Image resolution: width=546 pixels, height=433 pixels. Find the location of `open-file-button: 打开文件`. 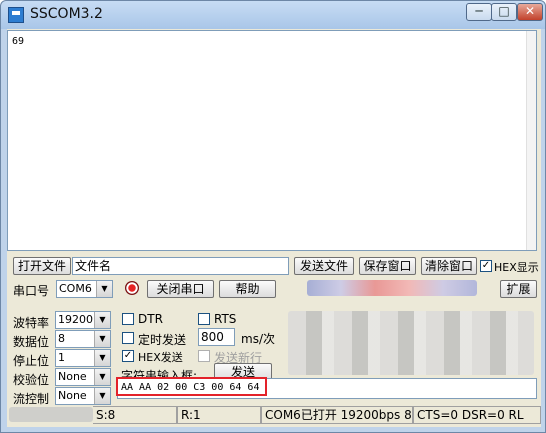

open-file-button: 打开文件 is located at coordinates (42, 266).